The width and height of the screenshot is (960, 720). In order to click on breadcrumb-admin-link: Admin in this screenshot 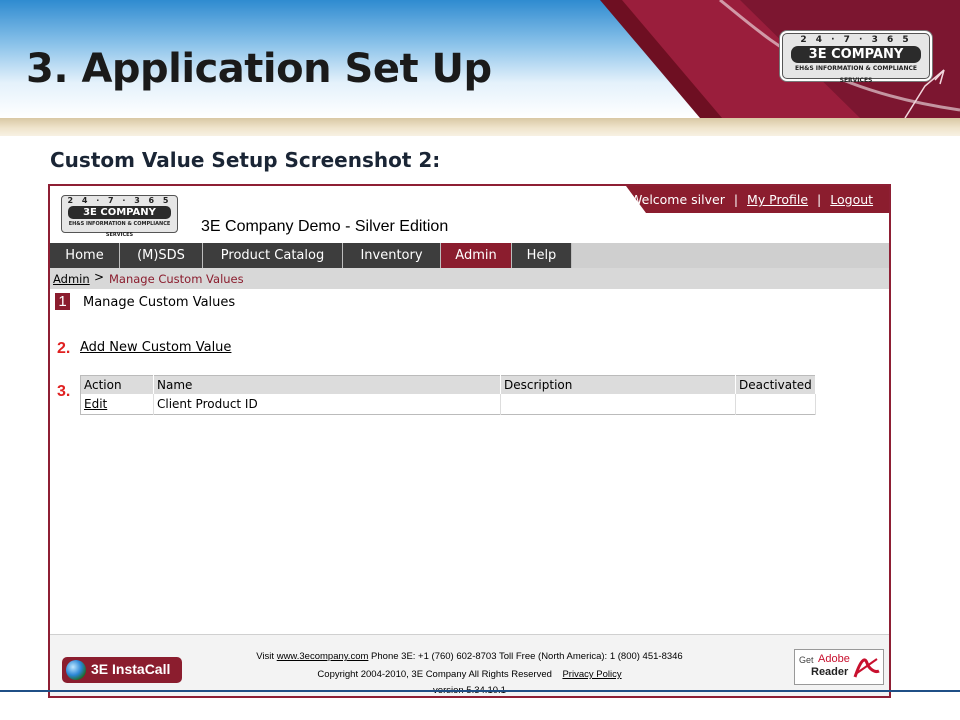, I will do `click(71, 279)`.